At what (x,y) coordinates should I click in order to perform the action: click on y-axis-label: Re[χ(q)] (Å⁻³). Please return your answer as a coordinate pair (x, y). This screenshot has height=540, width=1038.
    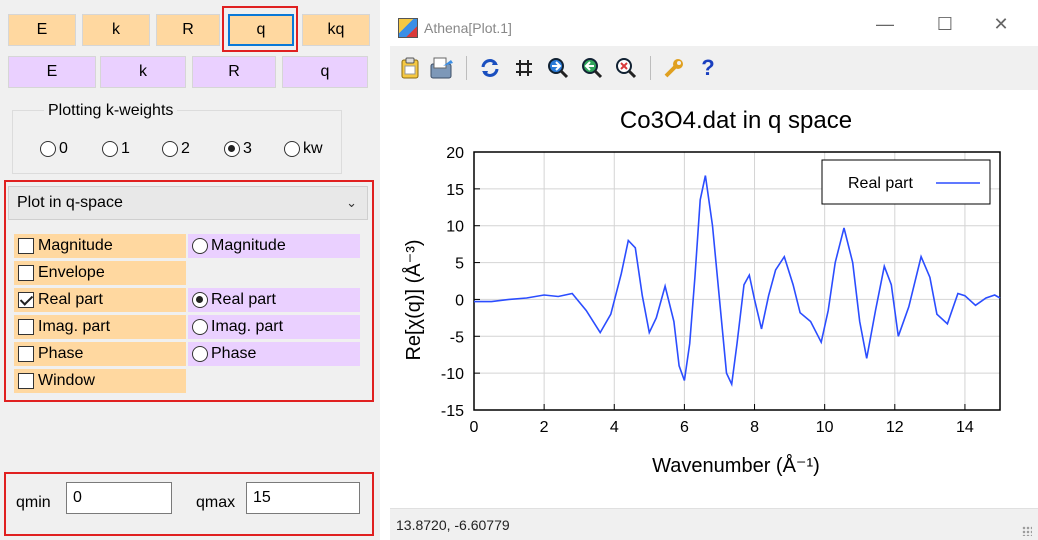
    Looking at the image, I should click on (413, 299).